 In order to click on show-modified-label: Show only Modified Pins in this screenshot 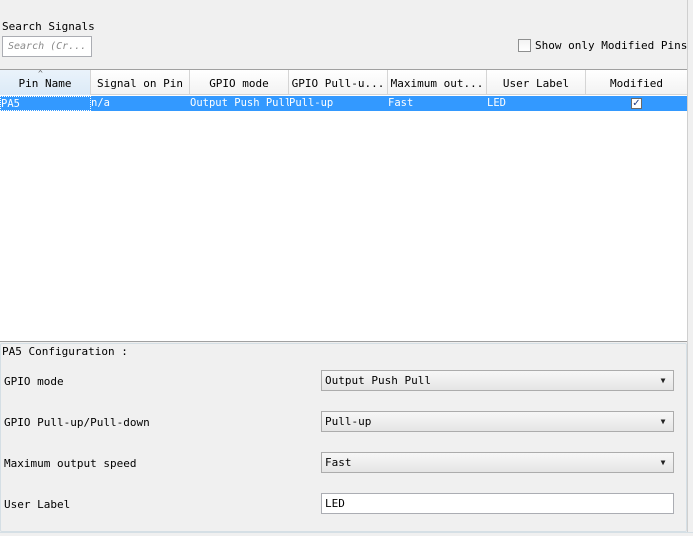, I will do `click(611, 45)`.